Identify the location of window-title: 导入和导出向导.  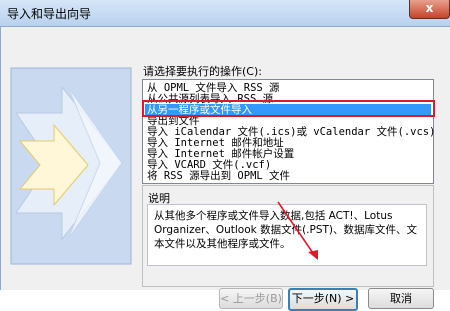
(49, 14).